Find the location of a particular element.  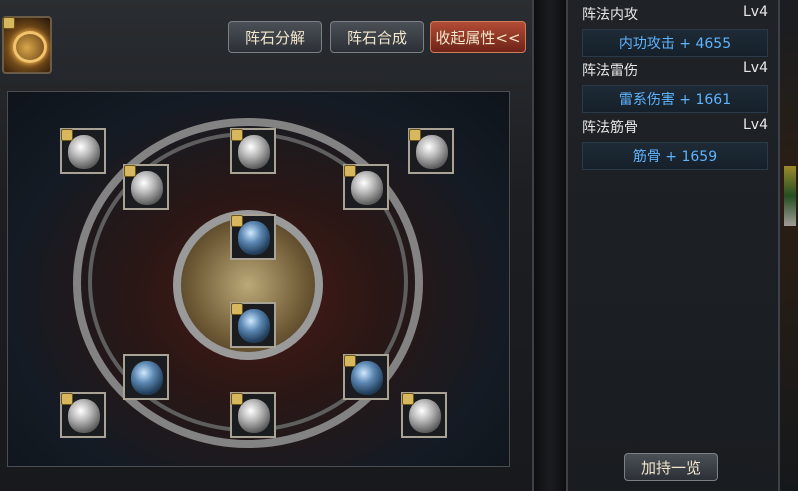

attribute-row: 阵法雷伤 Lv4 is located at coordinates (675, 71).